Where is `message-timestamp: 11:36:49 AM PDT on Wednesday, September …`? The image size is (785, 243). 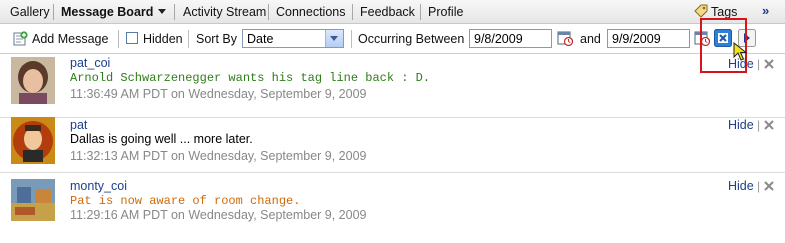
message-timestamp: 11:36:49 AM PDT on Wednesday, September … is located at coordinates (218, 94).